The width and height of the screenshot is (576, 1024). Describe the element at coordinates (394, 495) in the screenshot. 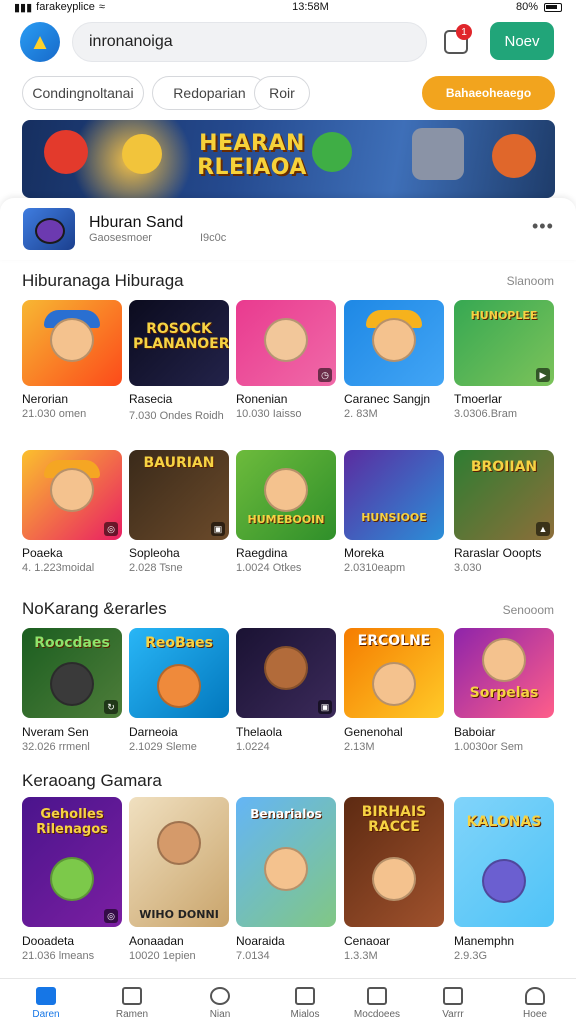

I see `game-tile: HUNSIOOE` at that location.